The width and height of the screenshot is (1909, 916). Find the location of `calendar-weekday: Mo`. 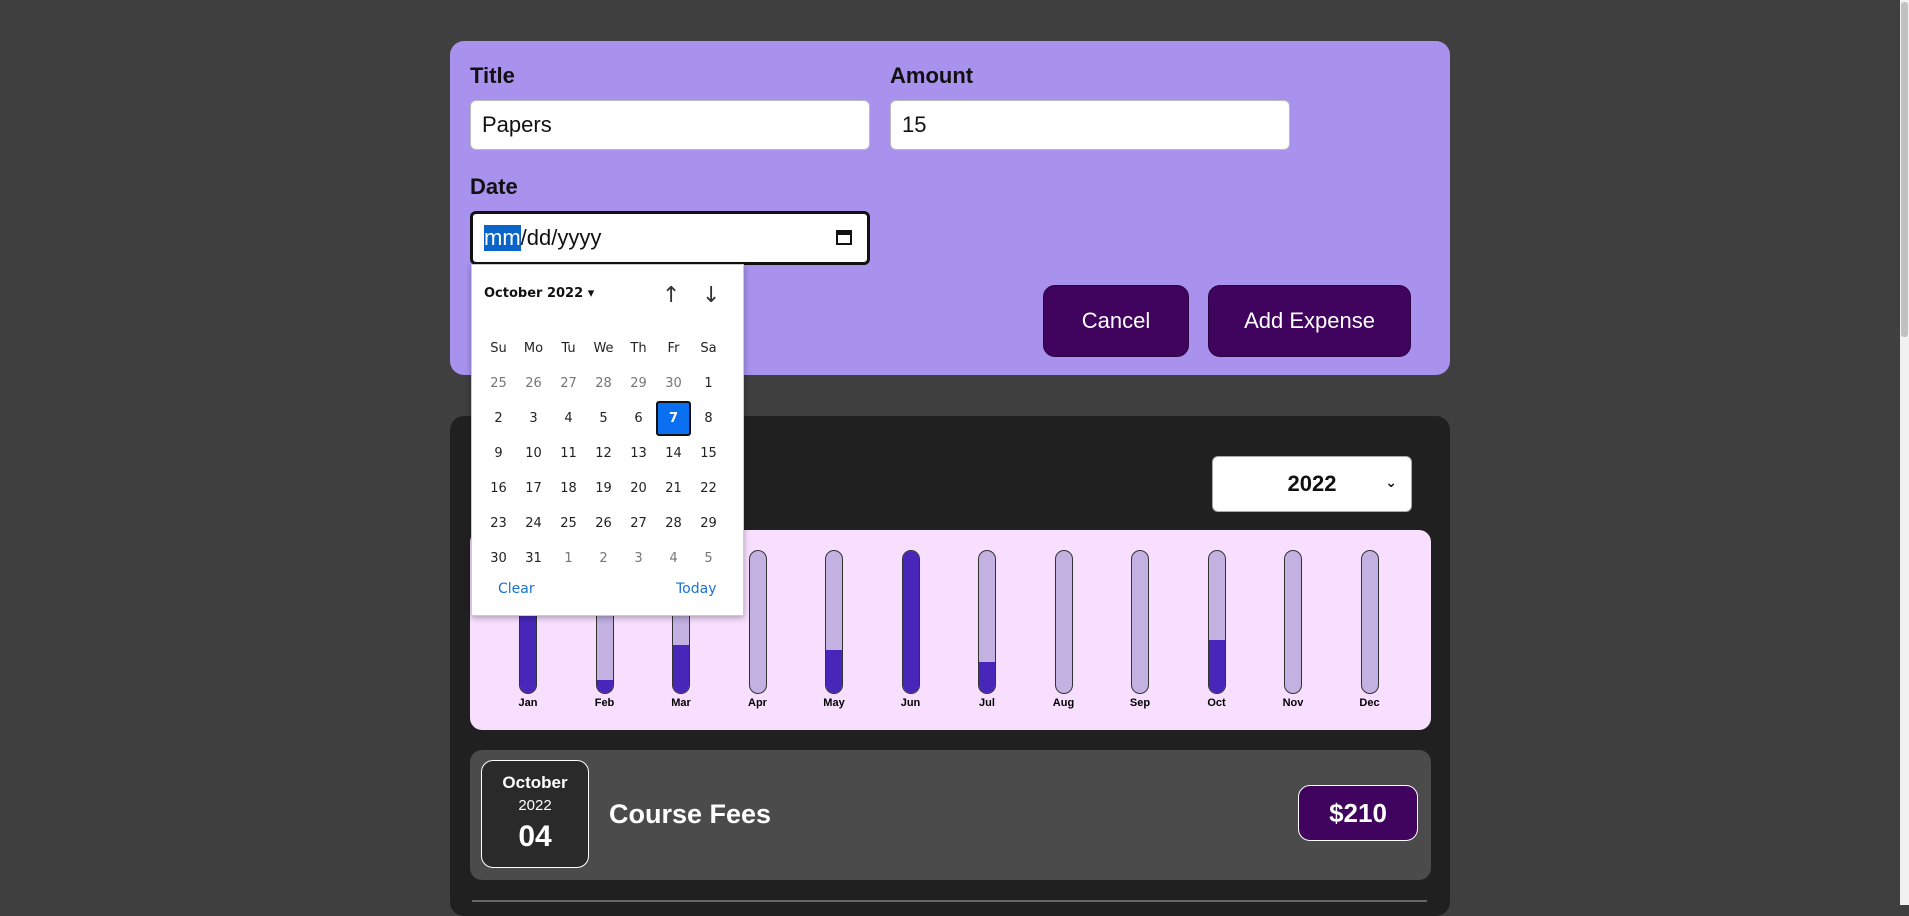

calendar-weekday: Mo is located at coordinates (533, 348).